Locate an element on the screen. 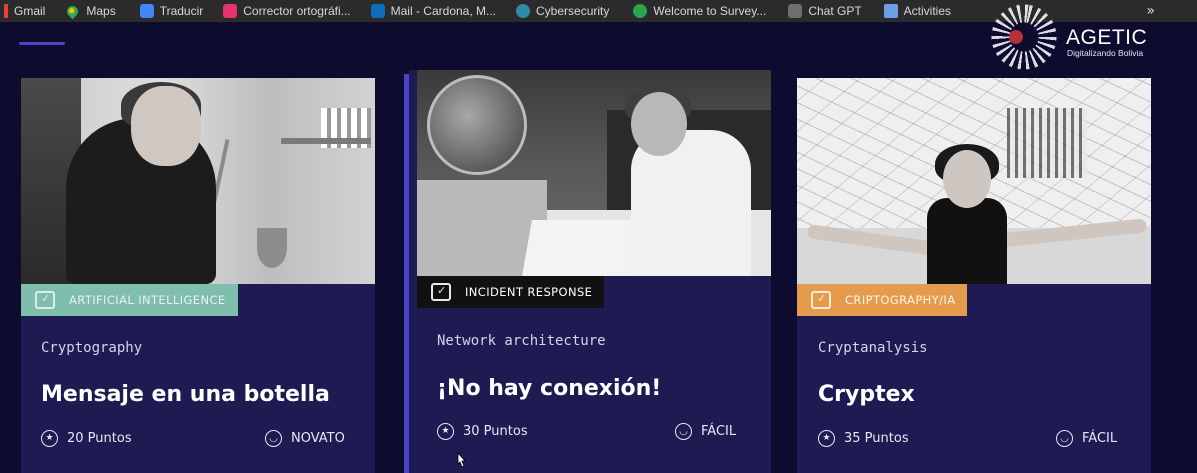  difficulty: ◡ NOVATO is located at coordinates (305, 438).